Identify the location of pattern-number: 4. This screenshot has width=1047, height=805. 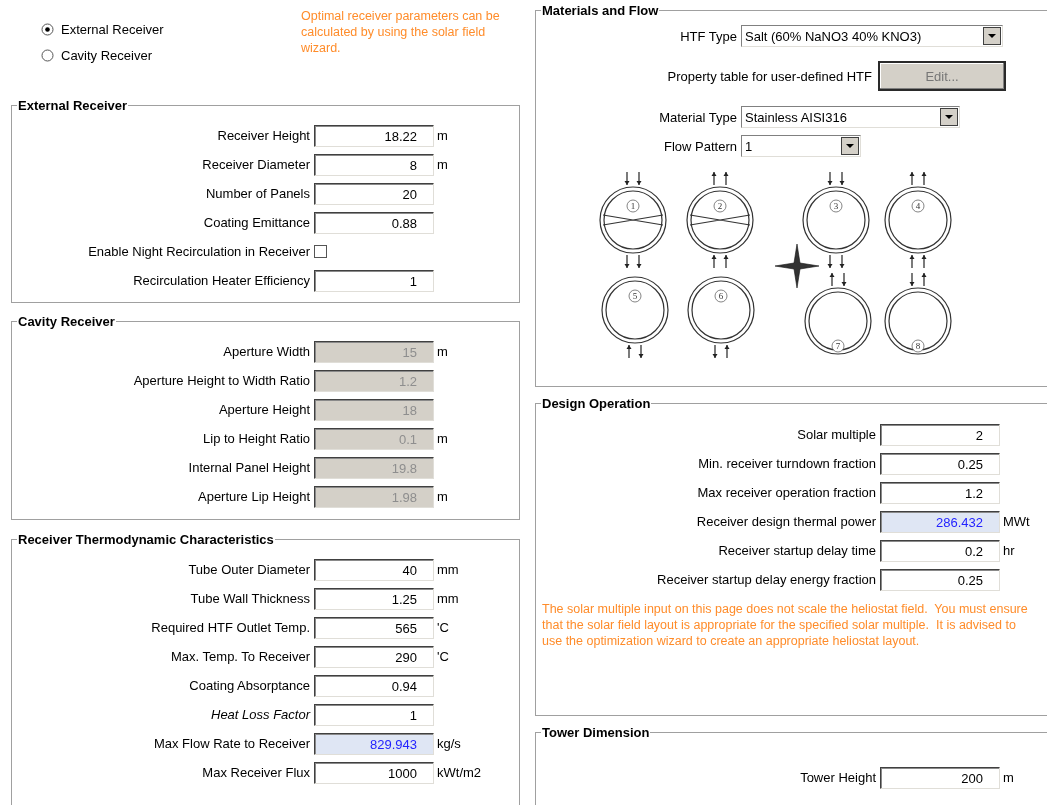
(918, 206).